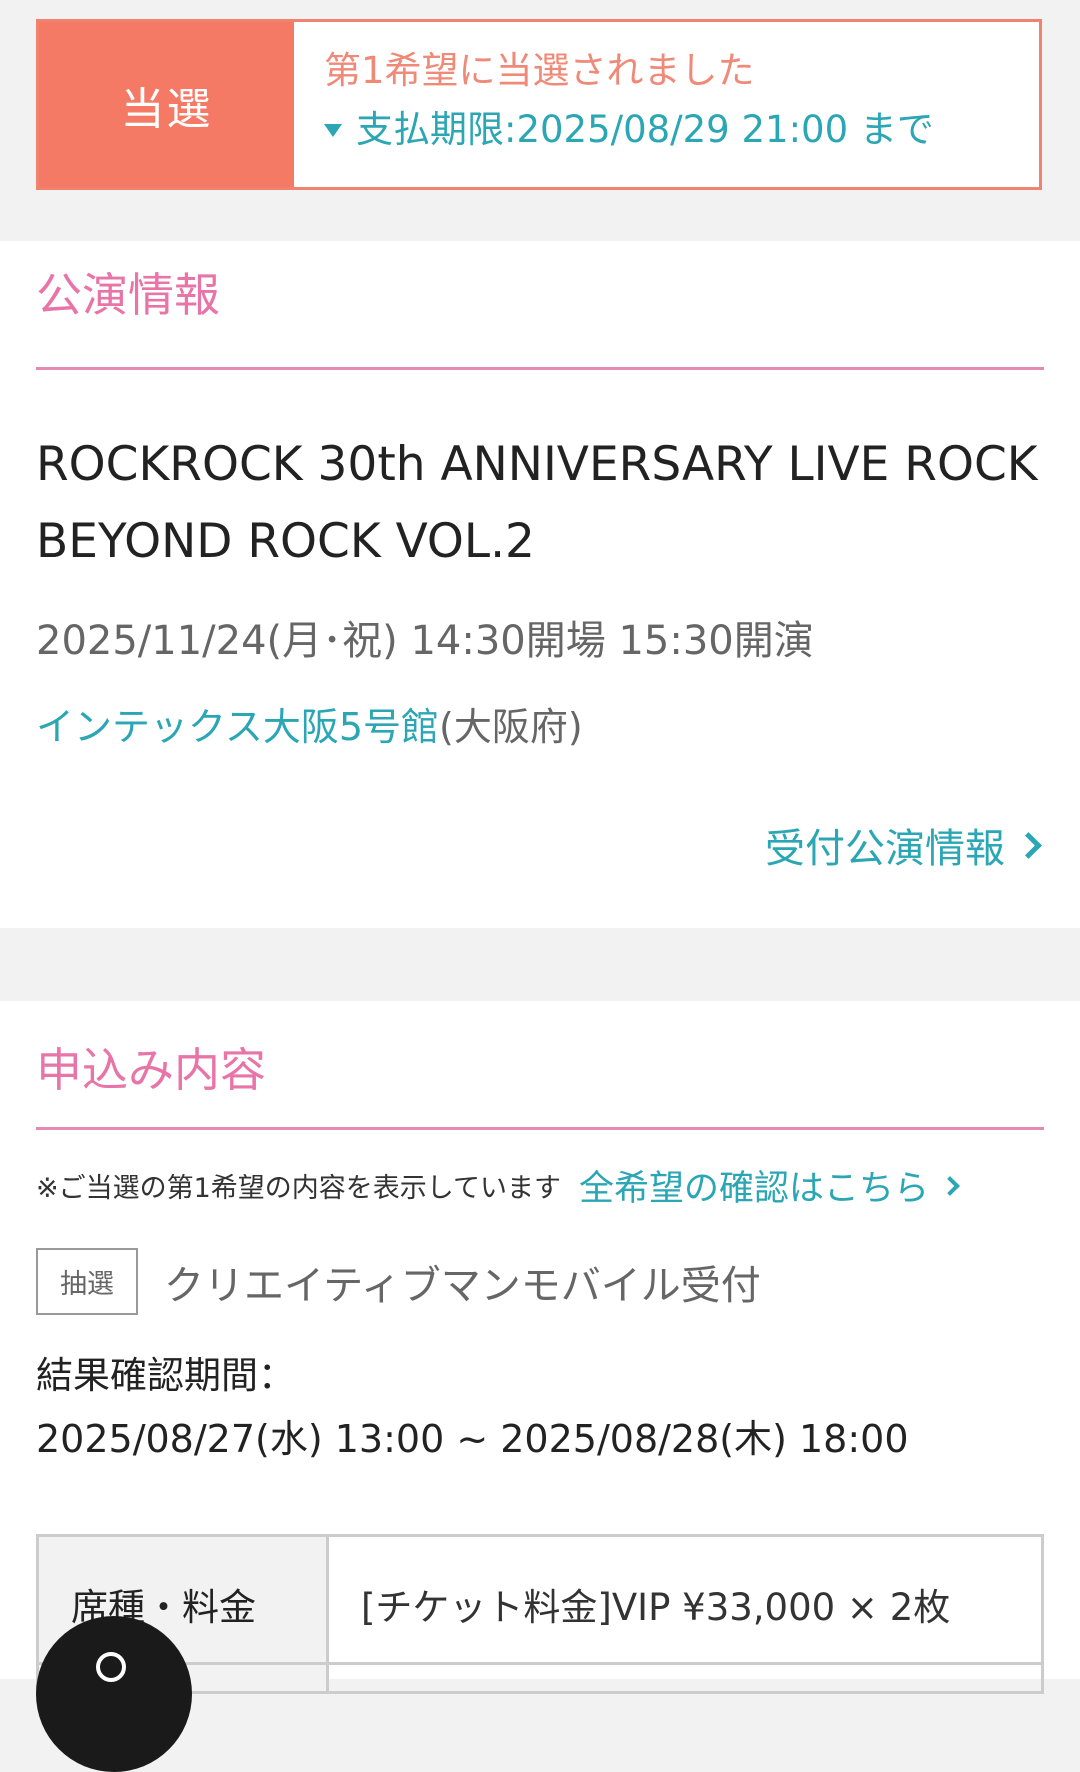 The image size is (1080, 1772). Describe the element at coordinates (165, 1375) in the screenshot. I see `result-period-label: 結果確認期間：` at that location.